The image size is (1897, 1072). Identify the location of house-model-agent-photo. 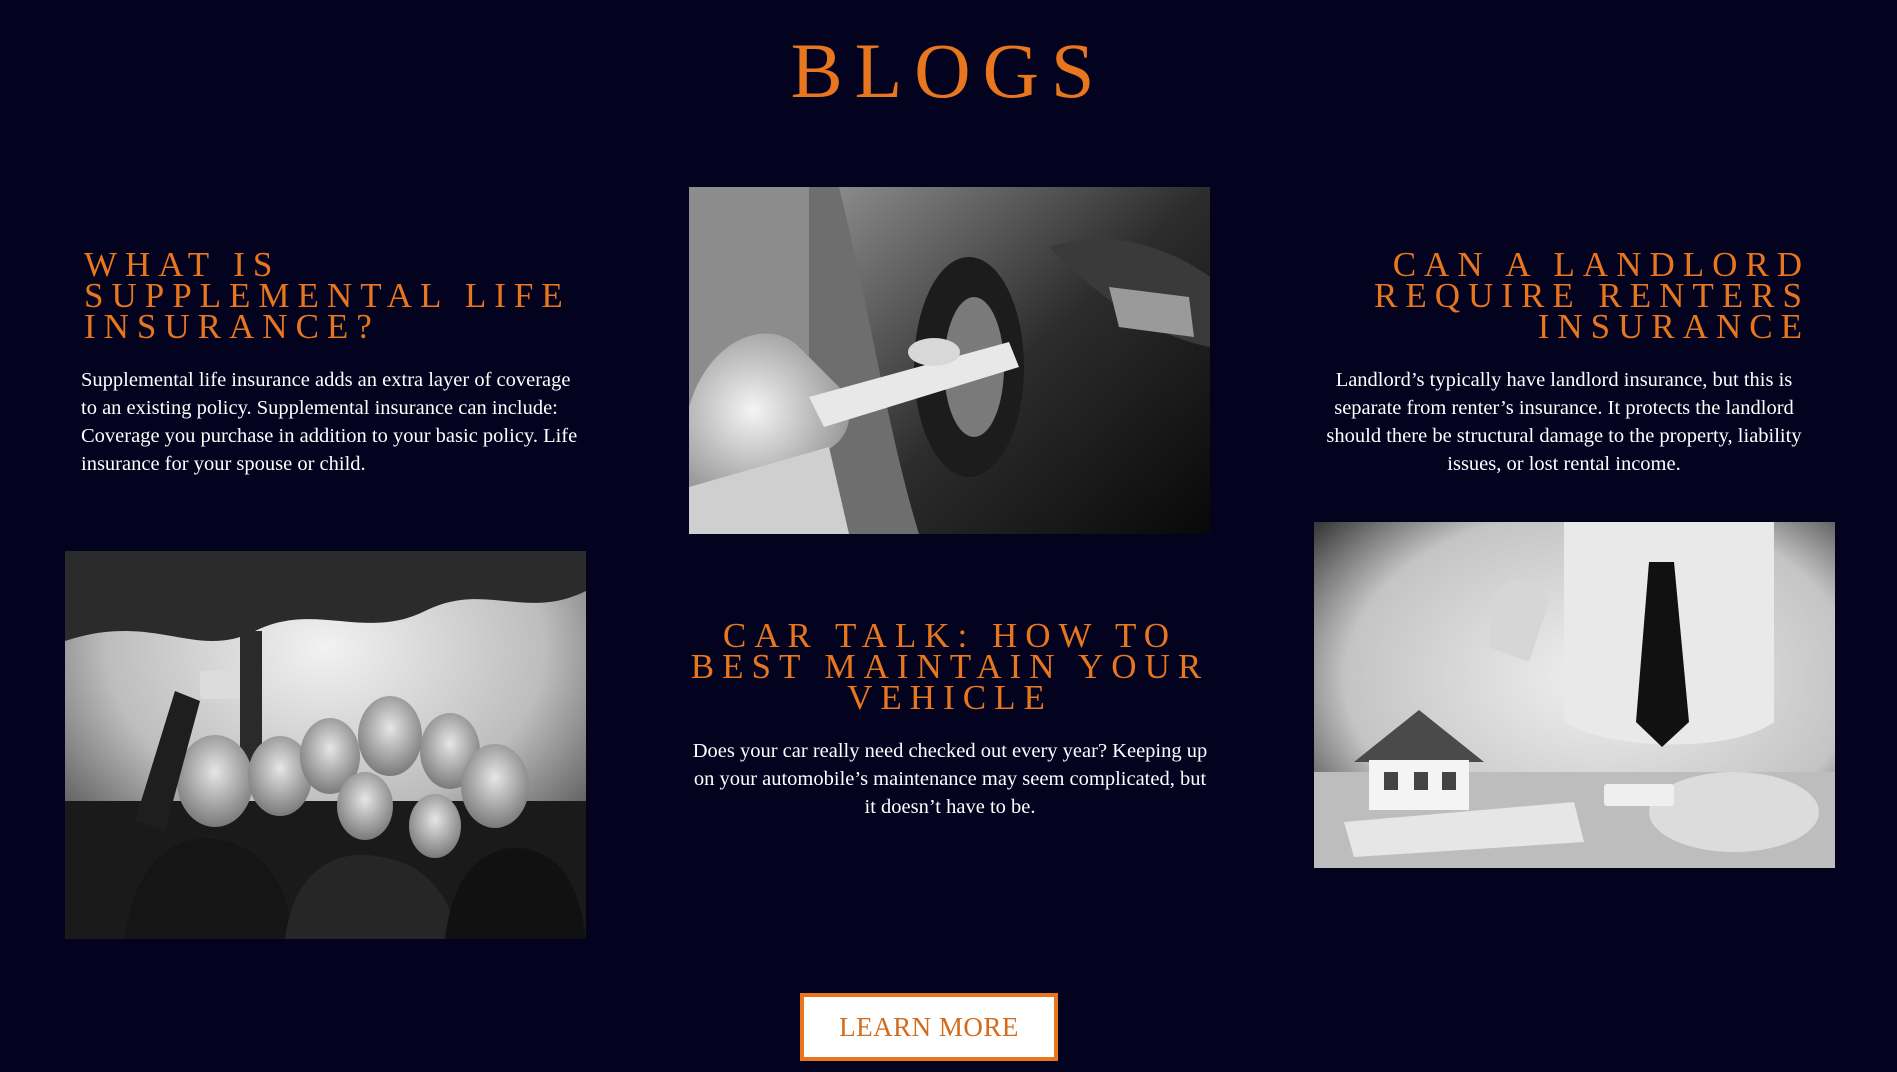
(1574, 695).